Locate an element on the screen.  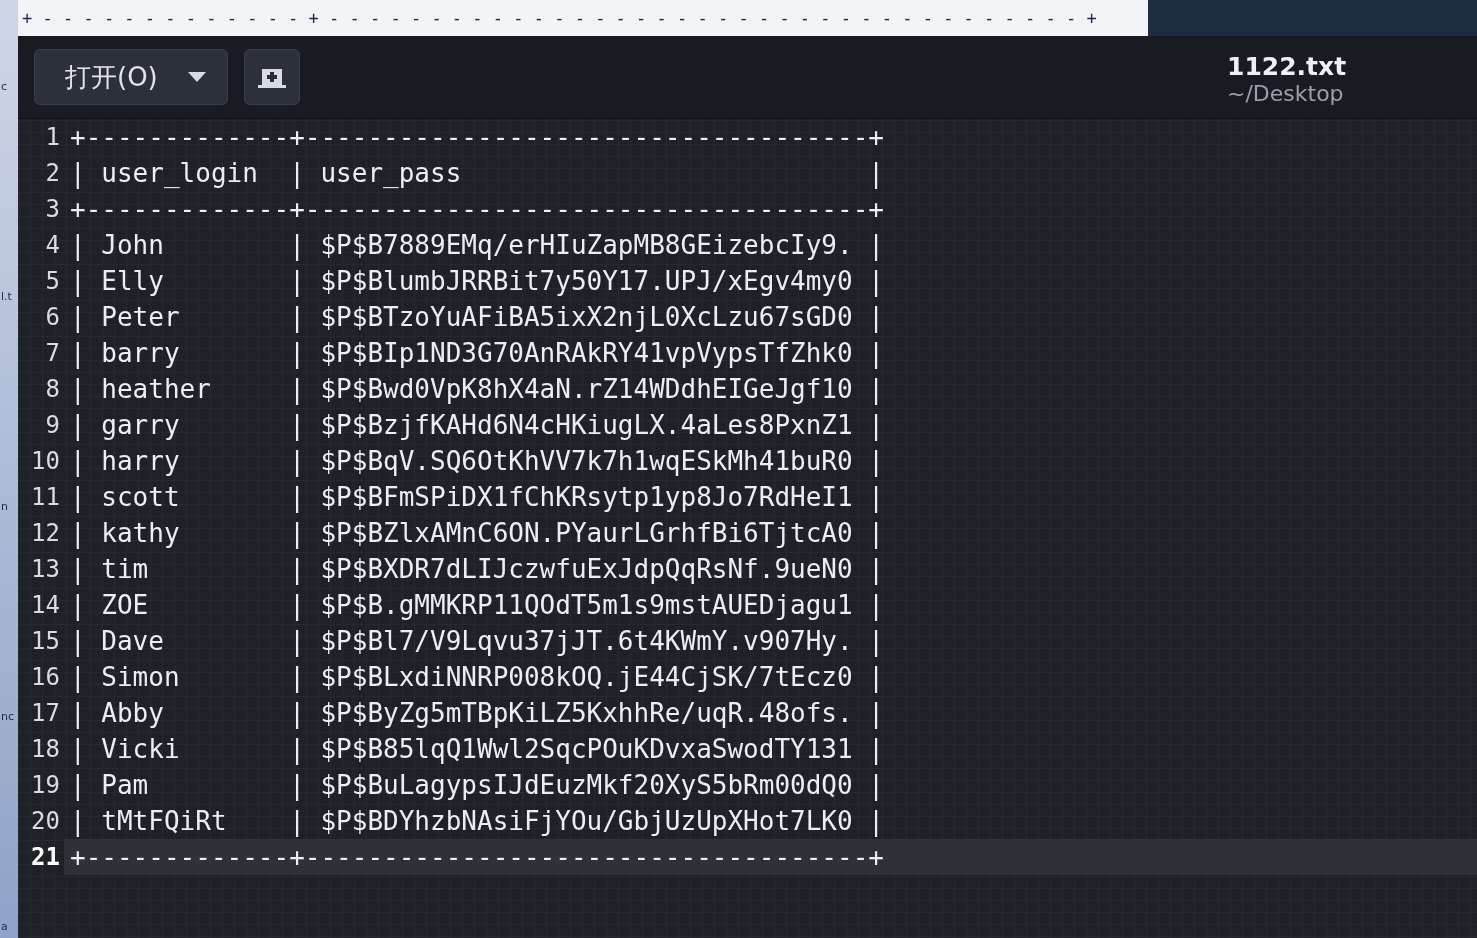
code-line: | Dave | $P$Bl7/V9Lqvu37jJT.6t4KWmY.v907Hy. | is located at coordinates (477, 641).